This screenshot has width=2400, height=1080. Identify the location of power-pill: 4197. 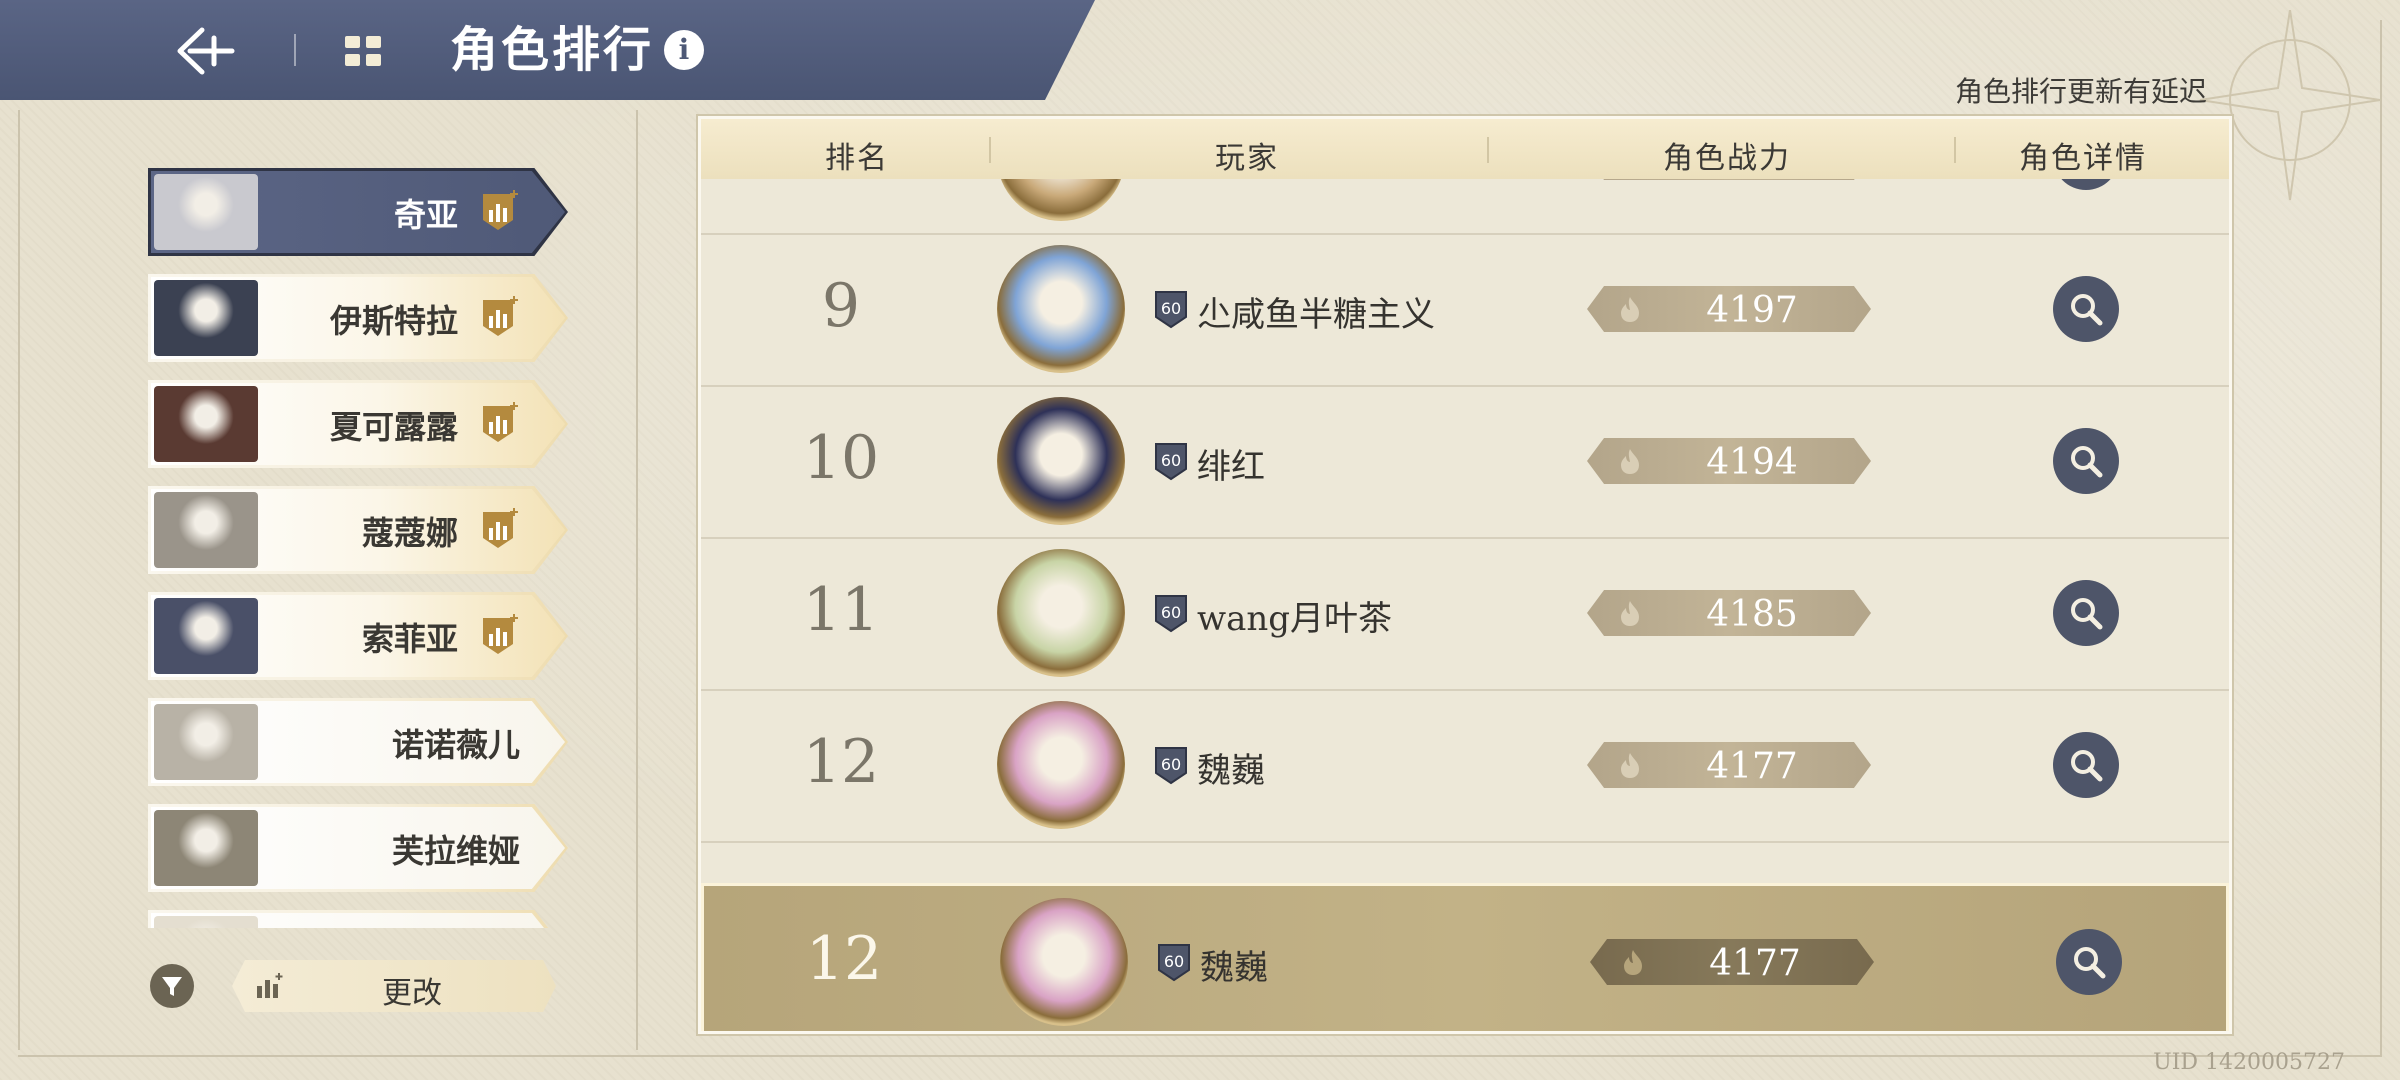
(1729, 309).